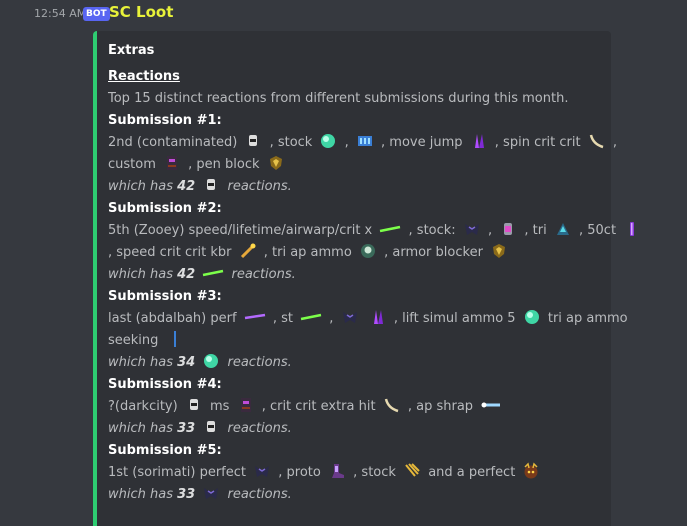 The height and width of the screenshot is (526, 687). I want to click on author-name: SC Loot, so click(141, 12).